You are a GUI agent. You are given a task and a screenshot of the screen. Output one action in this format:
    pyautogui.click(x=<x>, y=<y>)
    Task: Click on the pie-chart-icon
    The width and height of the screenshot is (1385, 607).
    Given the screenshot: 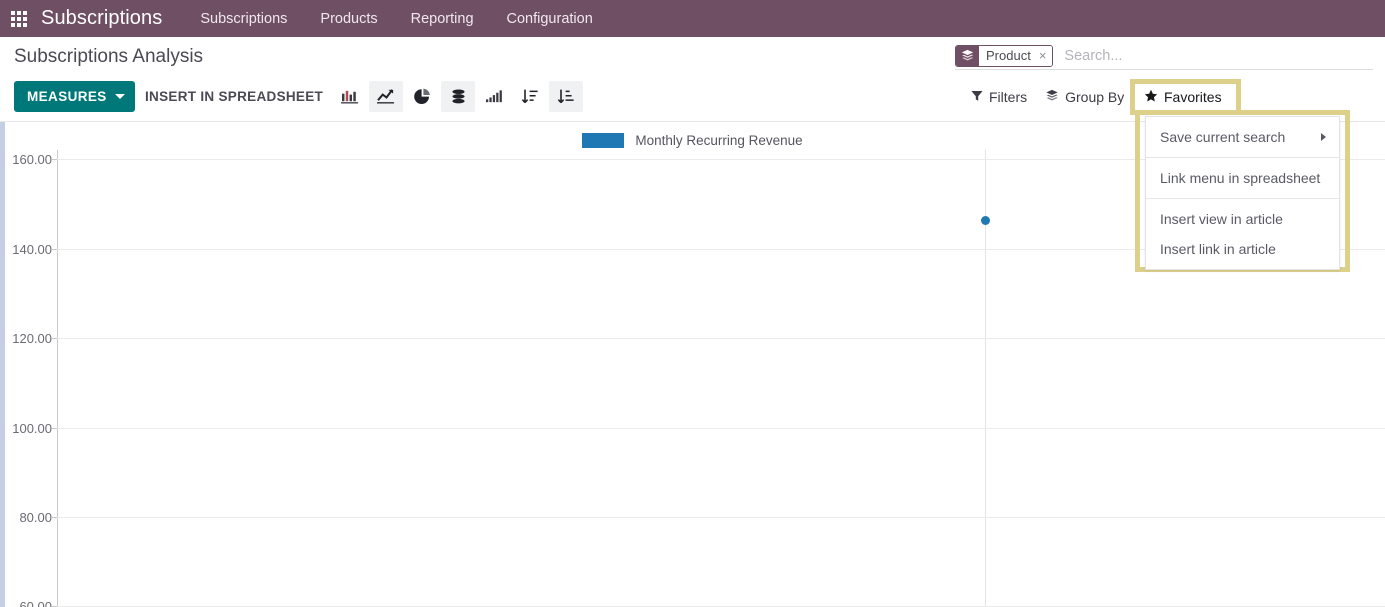 What is the action you would take?
    pyautogui.click(x=422, y=96)
    